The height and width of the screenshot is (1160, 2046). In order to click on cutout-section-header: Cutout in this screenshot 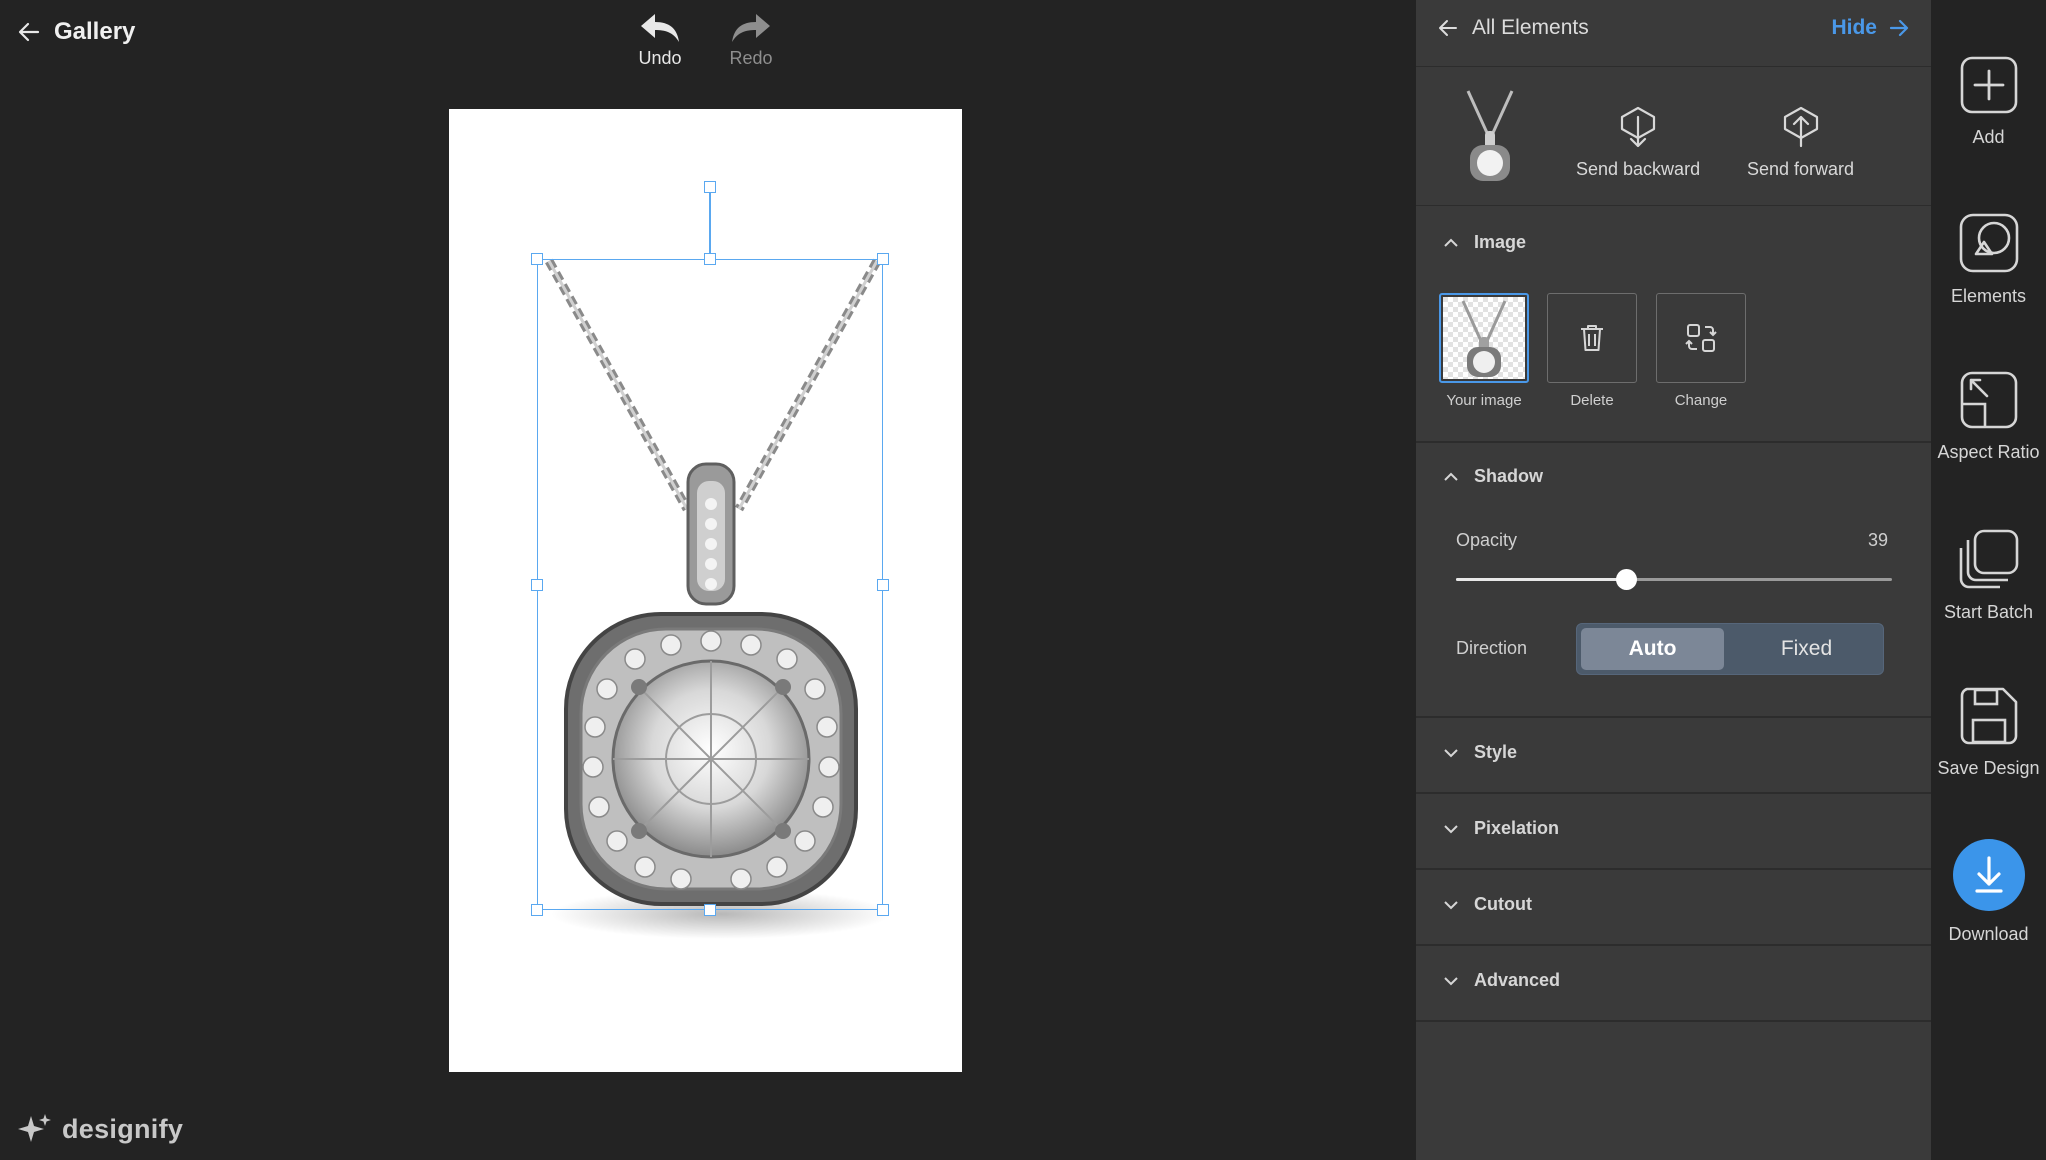, I will do `click(1673, 904)`.